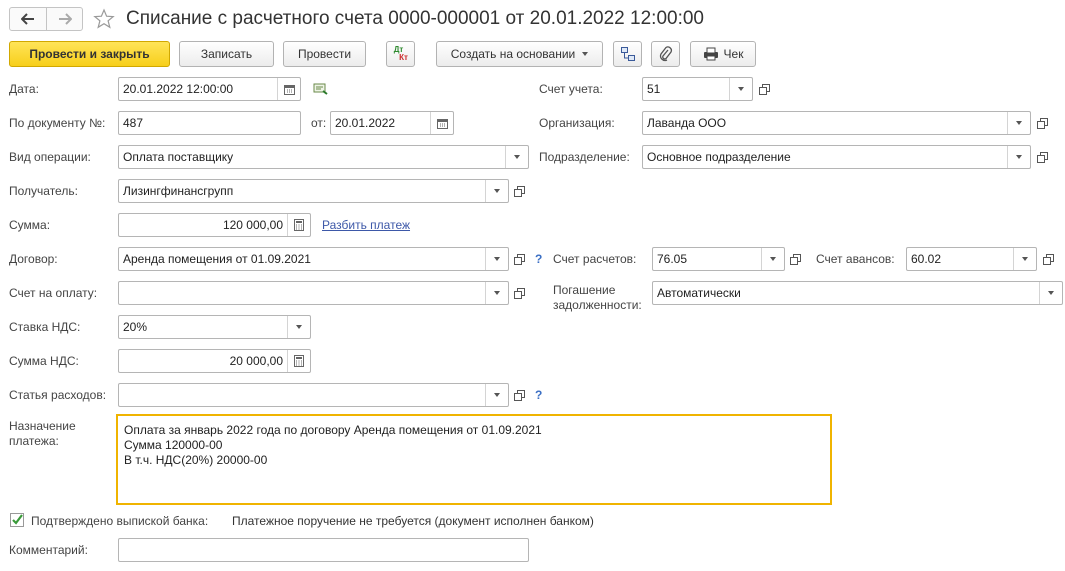  What do you see at coordinates (298, 225) in the screenshot?
I see `calculator-button` at bounding box center [298, 225].